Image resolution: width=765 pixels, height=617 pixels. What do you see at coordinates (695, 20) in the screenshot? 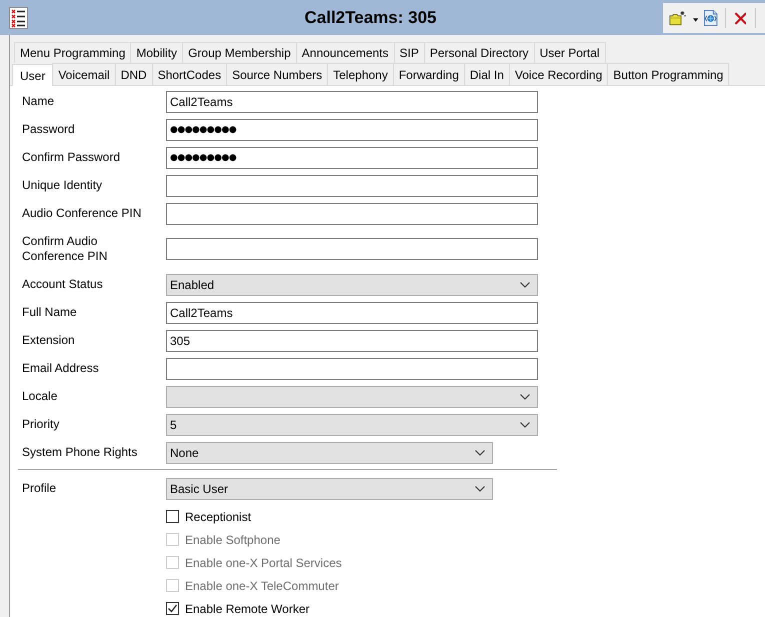
I see `caret-icon` at bounding box center [695, 20].